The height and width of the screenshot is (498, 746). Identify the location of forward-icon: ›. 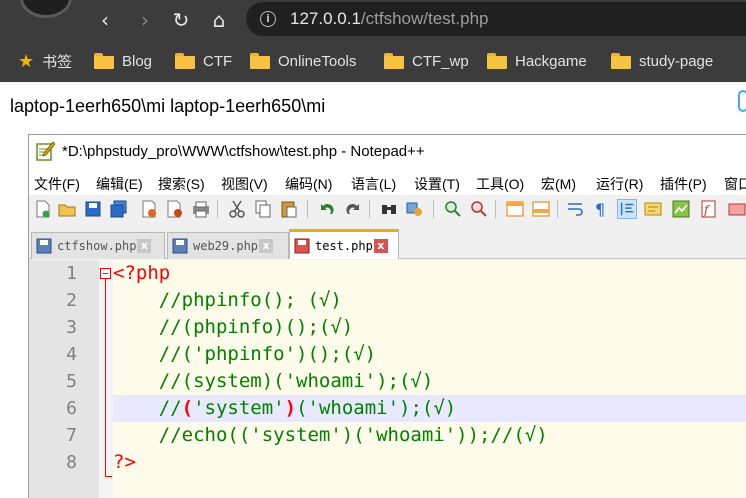
(145, 20).